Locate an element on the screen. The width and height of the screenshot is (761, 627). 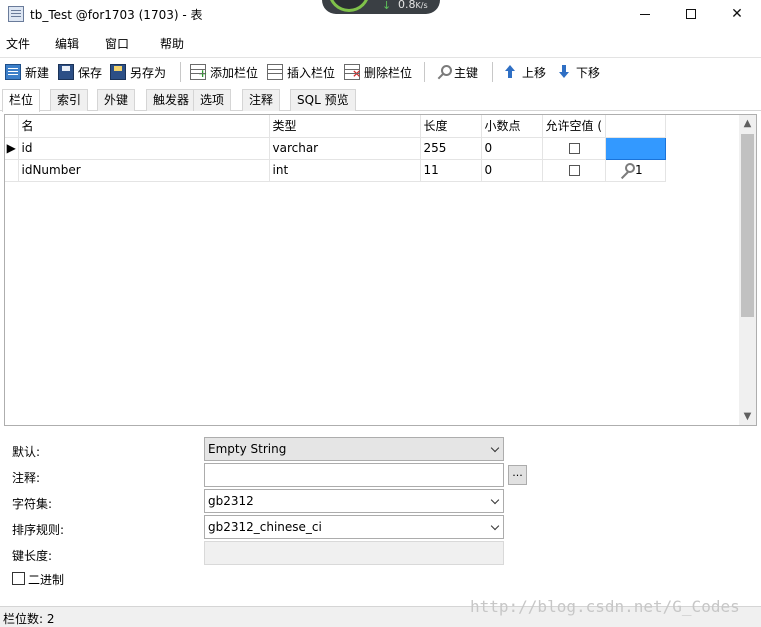
key-order: 1 is located at coordinates (639, 169).